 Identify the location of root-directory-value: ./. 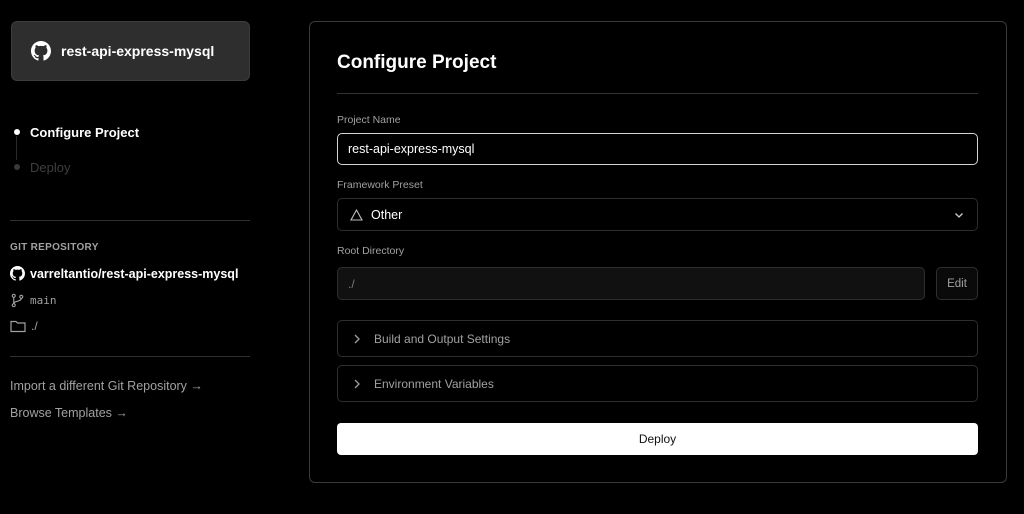
(351, 283).